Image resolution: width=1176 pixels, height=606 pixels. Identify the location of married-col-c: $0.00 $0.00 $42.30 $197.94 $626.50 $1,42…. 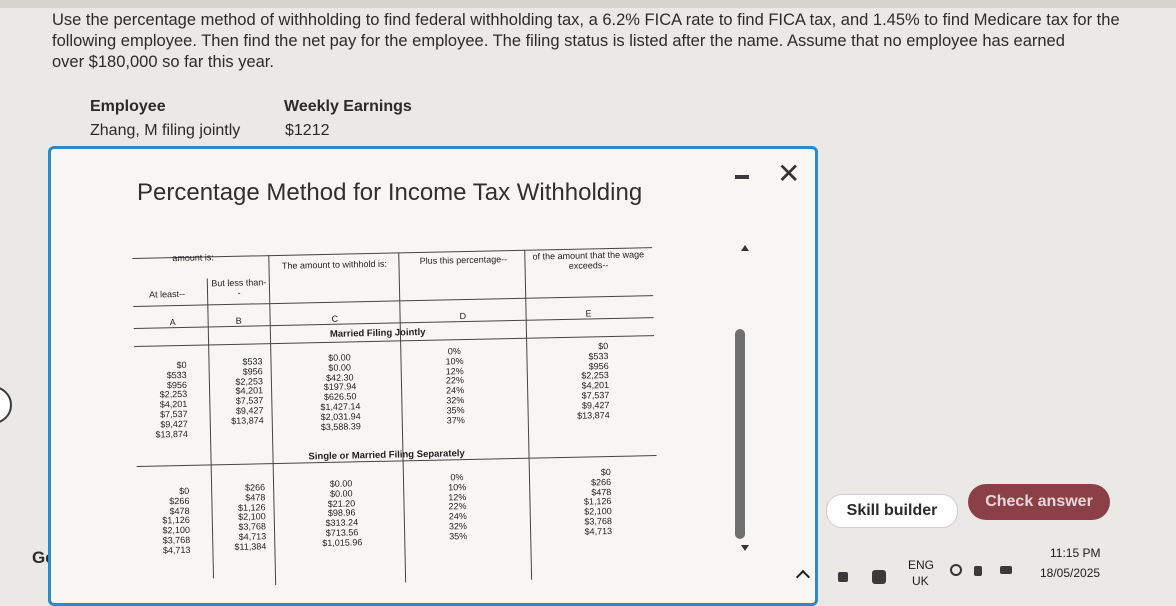
(340, 392).